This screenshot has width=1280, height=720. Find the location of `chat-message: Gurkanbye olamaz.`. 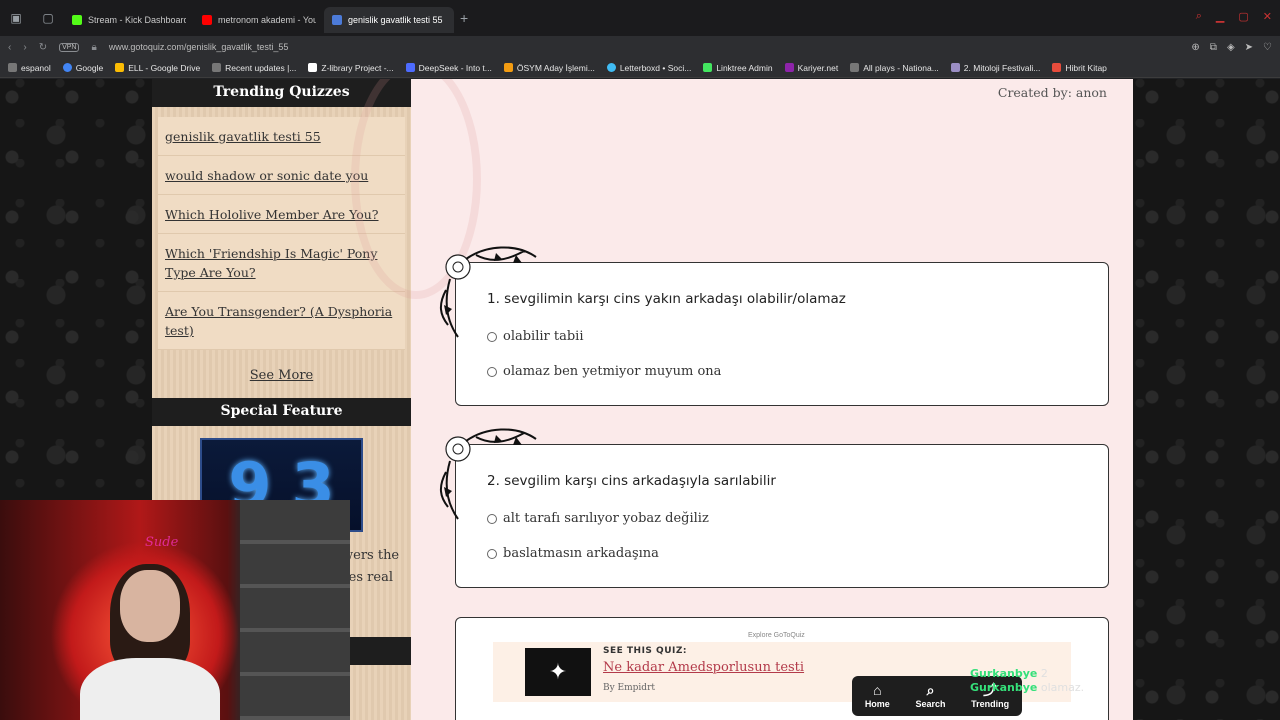

chat-message: Gurkanbye olamaz. is located at coordinates (1027, 688).